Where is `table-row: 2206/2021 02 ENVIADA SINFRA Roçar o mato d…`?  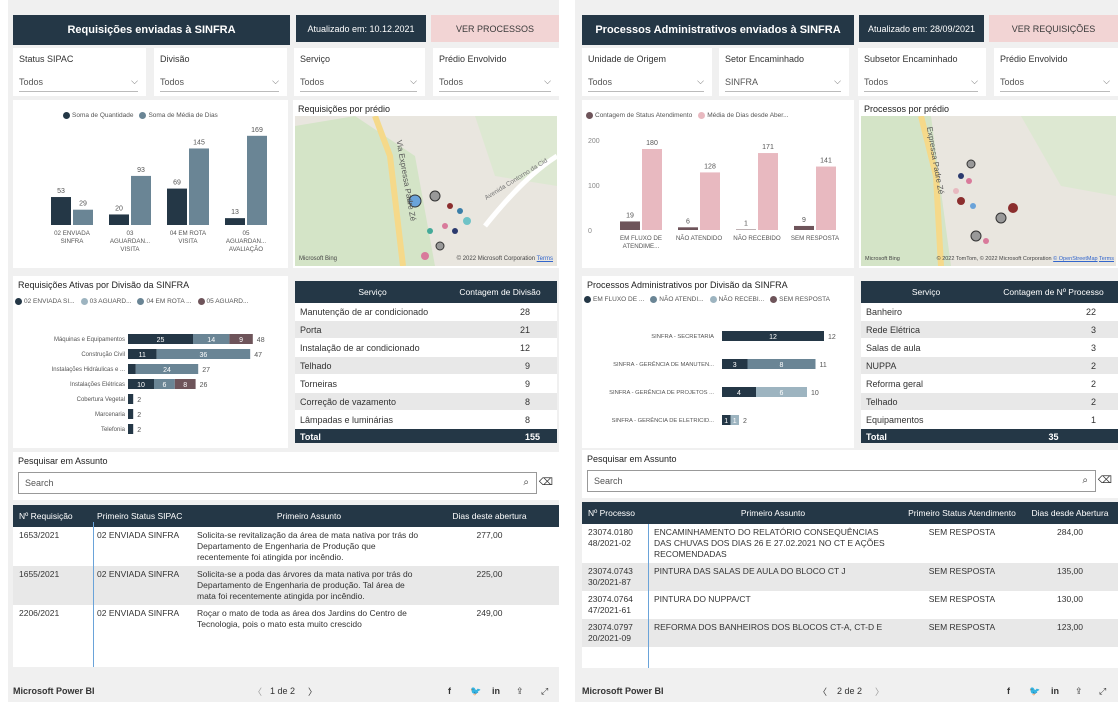 table-row: 2206/2021 02 ENVIADA SINFRA Roçar o mato d… is located at coordinates (286, 619).